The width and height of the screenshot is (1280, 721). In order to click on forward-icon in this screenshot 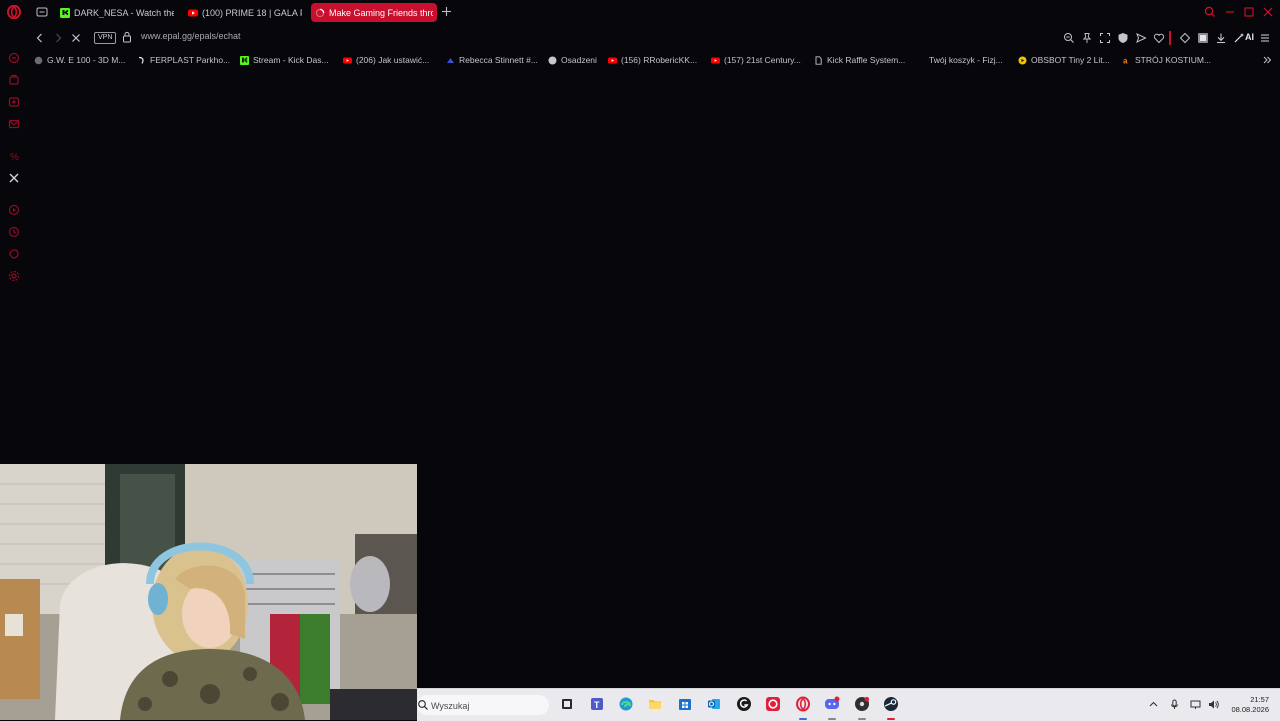, I will do `click(58, 38)`.